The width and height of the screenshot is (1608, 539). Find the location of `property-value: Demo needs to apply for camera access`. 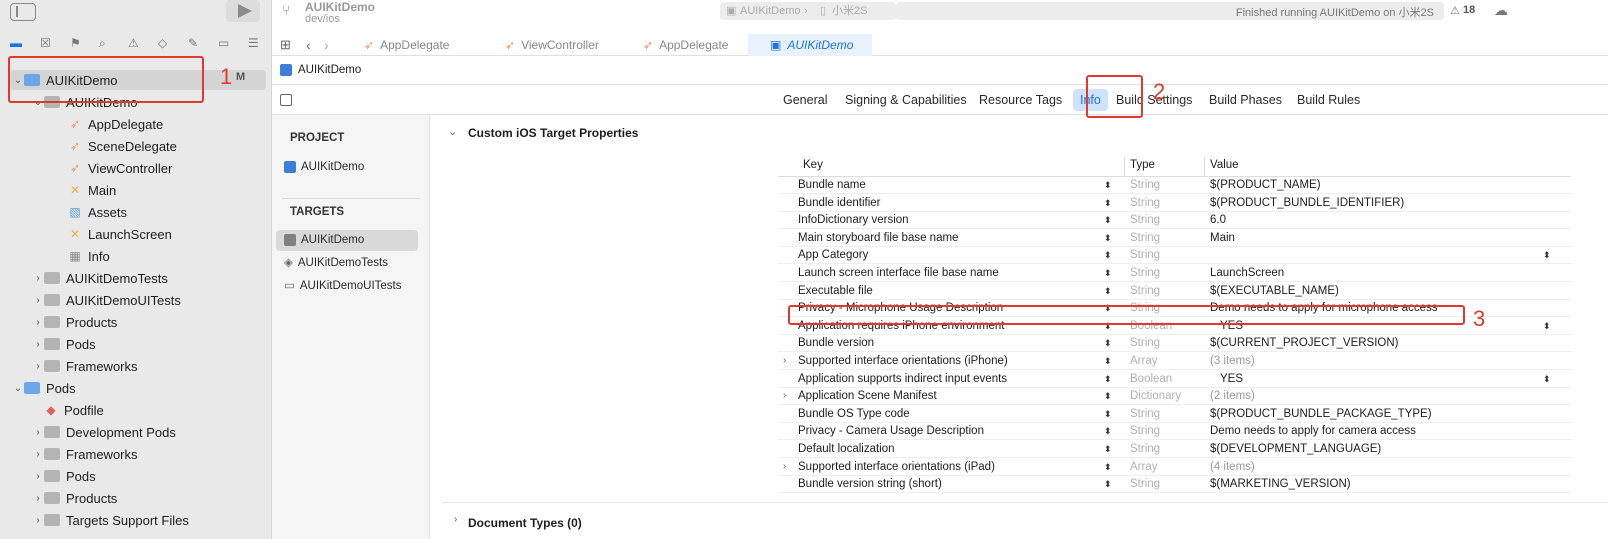

property-value: Demo needs to apply for camera access is located at coordinates (1313, 431).